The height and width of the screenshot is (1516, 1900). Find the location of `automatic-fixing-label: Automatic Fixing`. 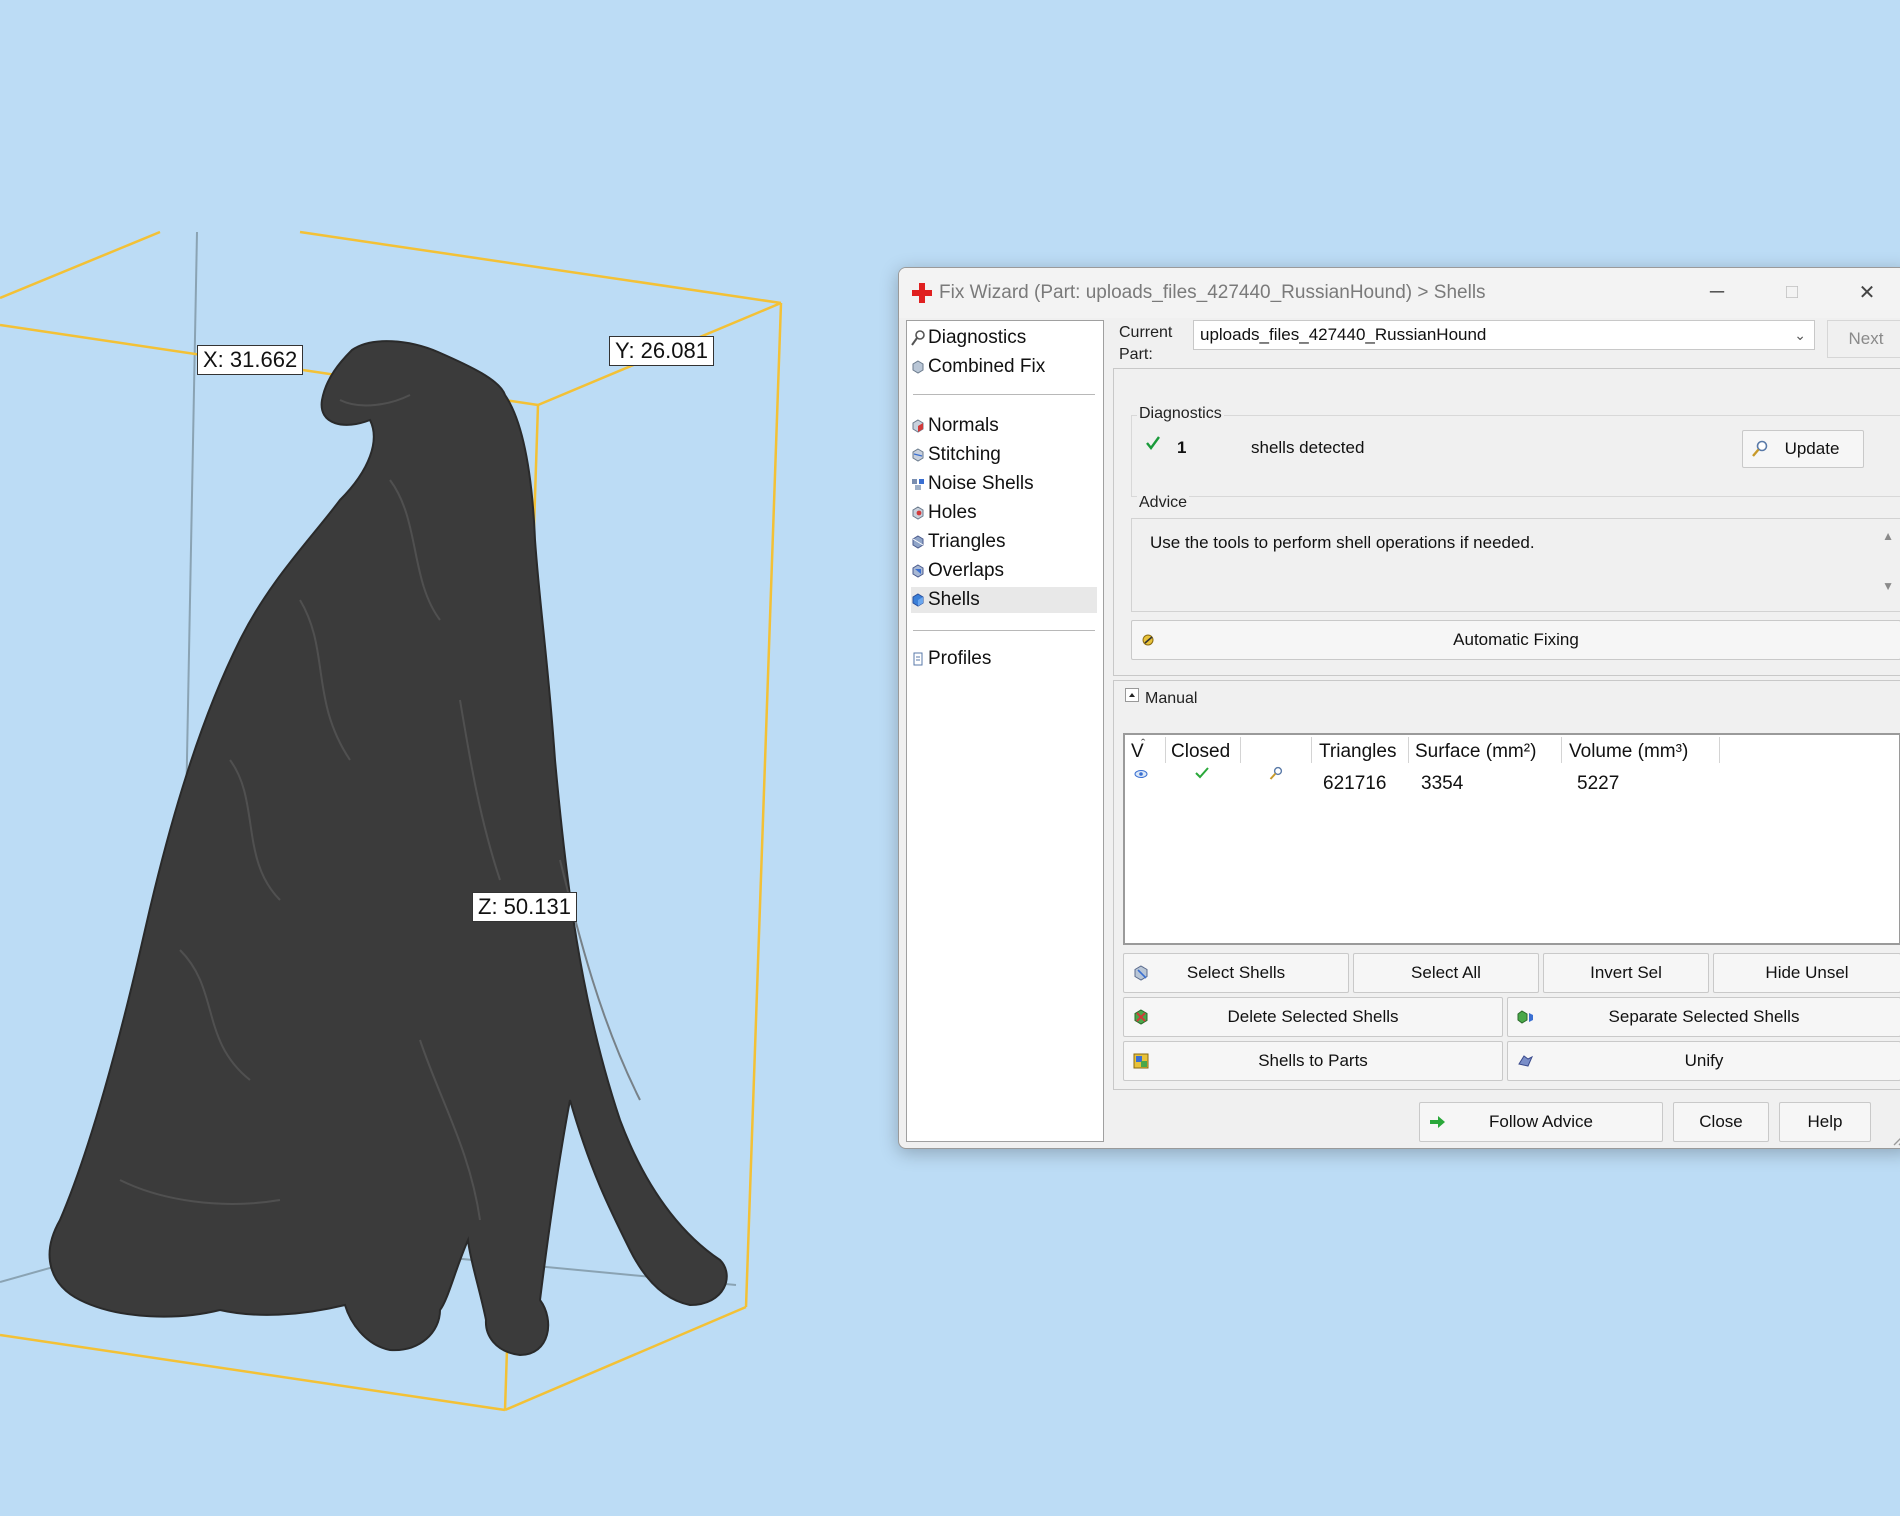

automatic-fixing-label: Automatic Fixing is located at coordinates (1516, 639).